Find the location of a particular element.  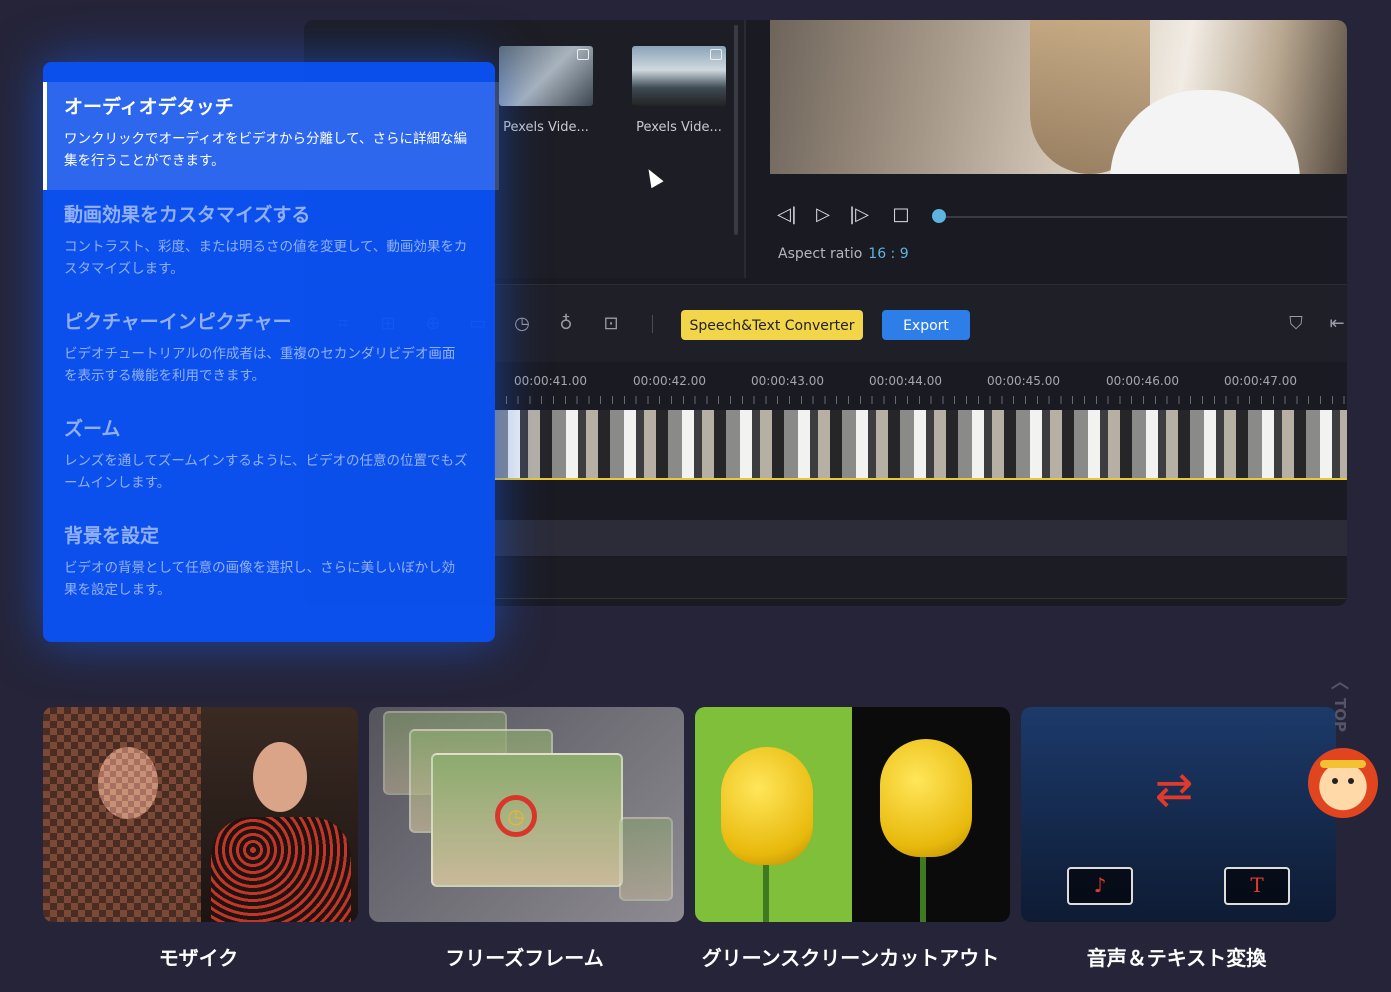

next-frame-icon: |▷ is located at coordinates (859, 215).